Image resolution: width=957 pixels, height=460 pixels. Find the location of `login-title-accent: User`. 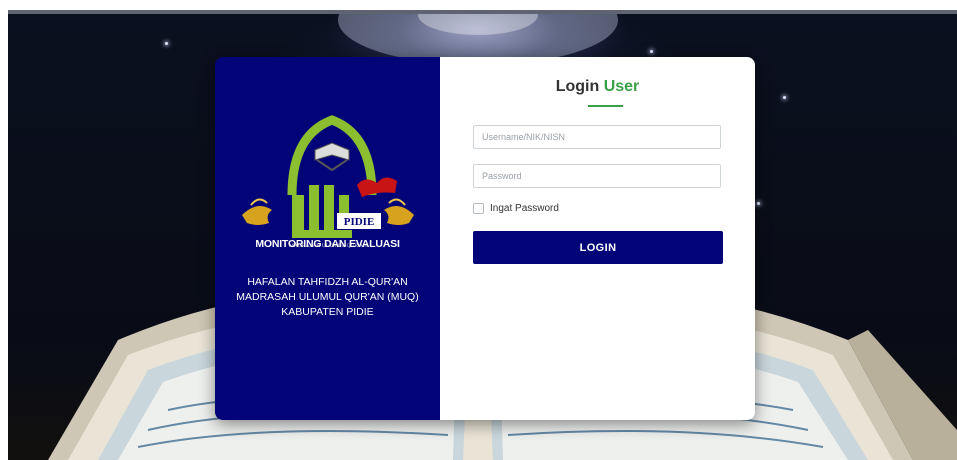

login-title-accent: User is located at coordinates (621, 86).